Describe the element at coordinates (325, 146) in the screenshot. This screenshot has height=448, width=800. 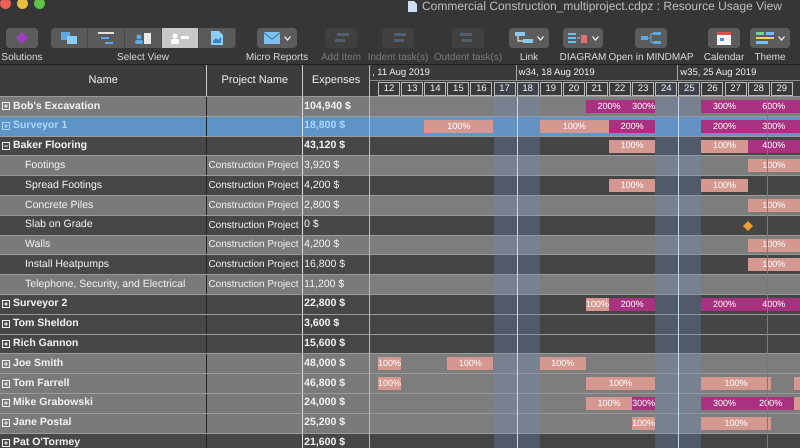
I see `table-cell-text: 43,120 $` at that location.